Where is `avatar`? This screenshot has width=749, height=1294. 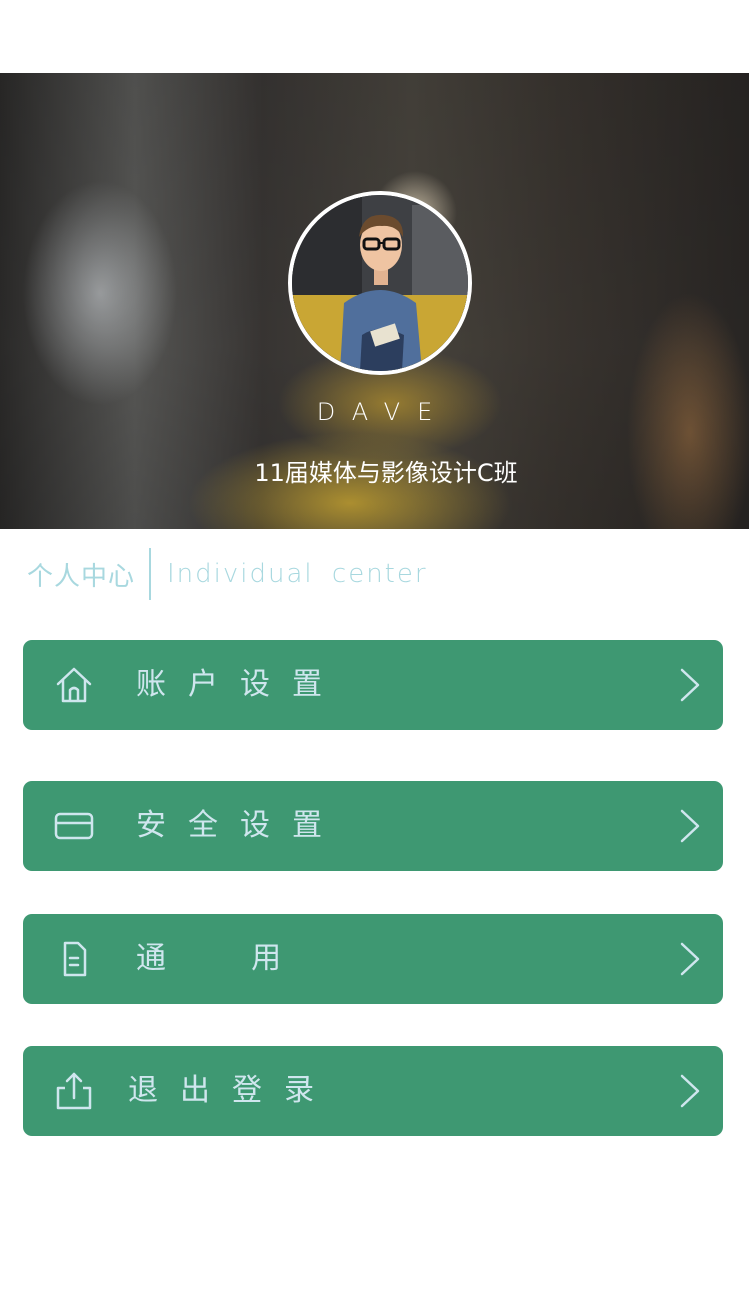 avatar is located at coordinates (380, 283).